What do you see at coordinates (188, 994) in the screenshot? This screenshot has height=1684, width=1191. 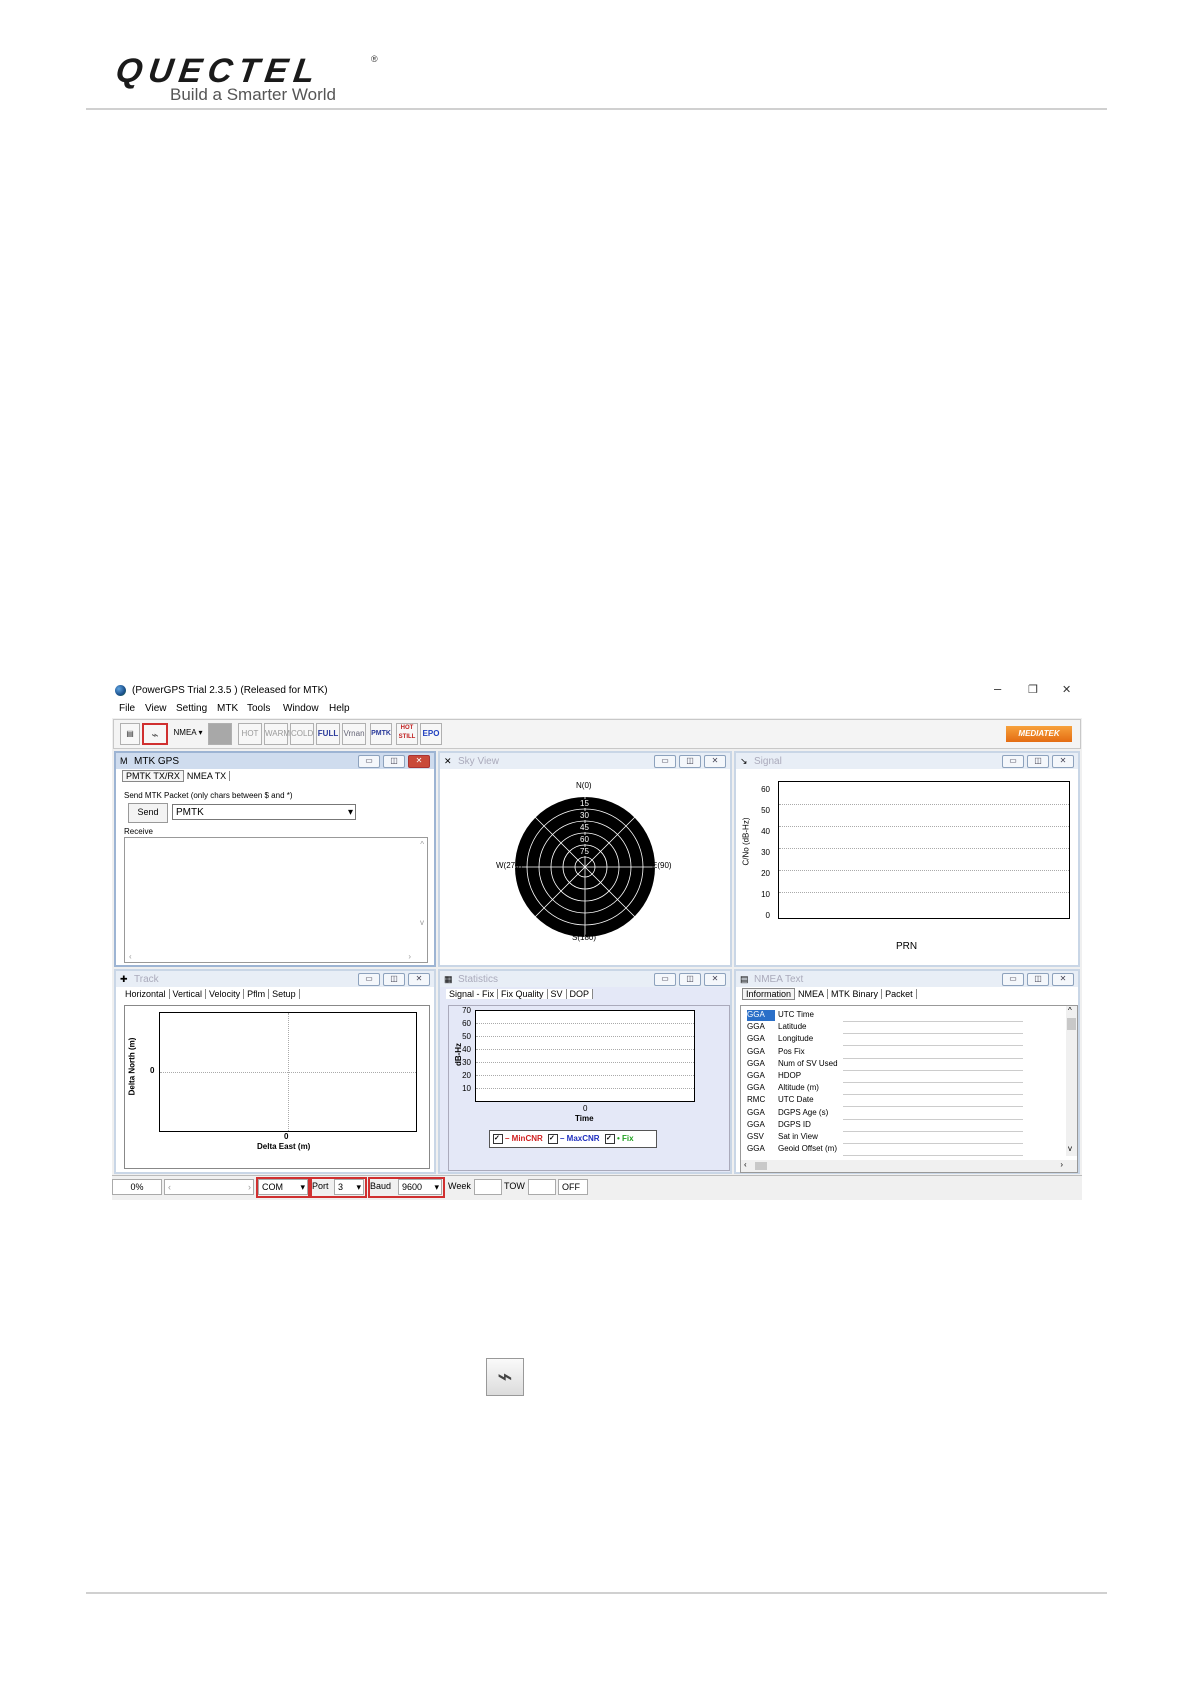 I see `tab-vertical: Vertical` at bounding box center [188, 994].